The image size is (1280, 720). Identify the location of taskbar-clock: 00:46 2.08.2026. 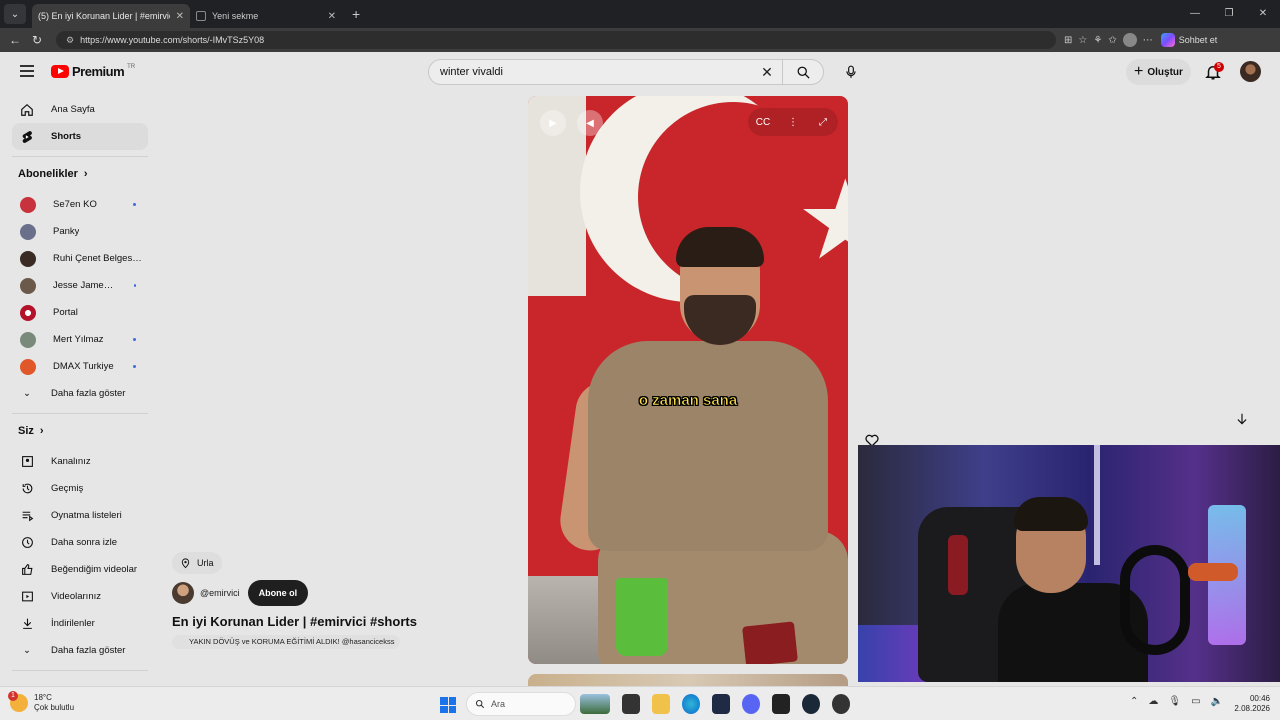
(1250, 704).